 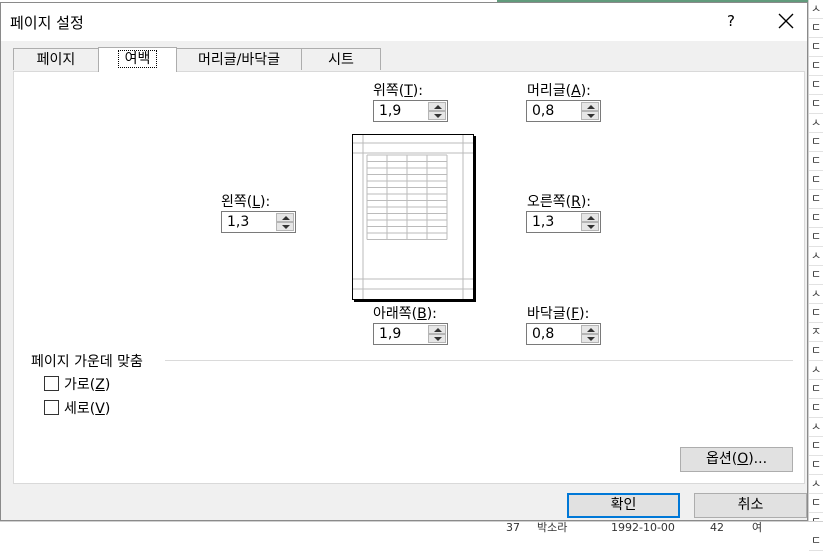 I want to click on left-margin-value: 1,3, so click(x=238, y=222).